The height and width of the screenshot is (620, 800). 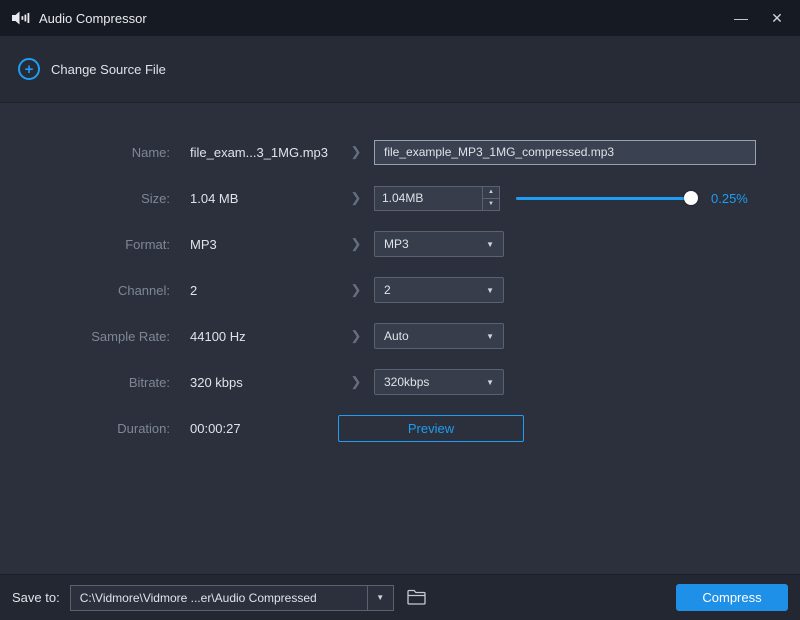 I want to click on target-size-input, so click(x=428, y=198).